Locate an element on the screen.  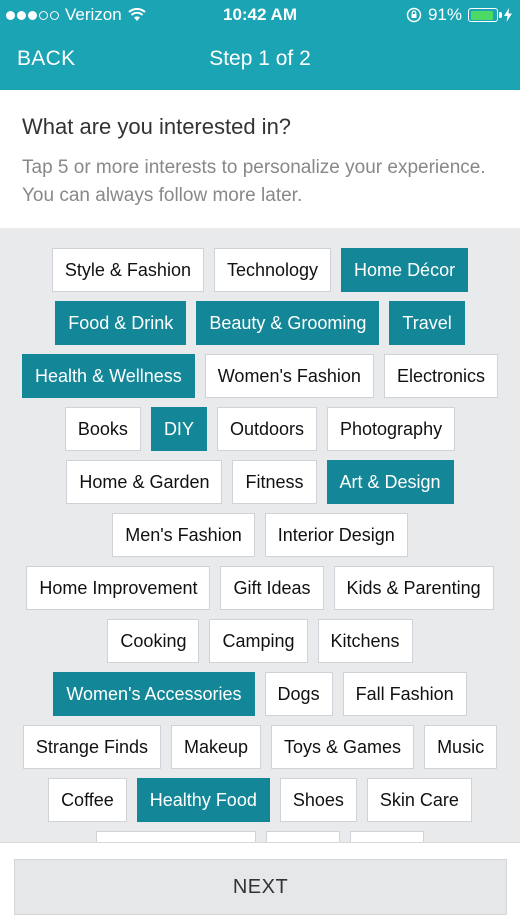
interest-chip: Travel is located at coordinates (427, 323).